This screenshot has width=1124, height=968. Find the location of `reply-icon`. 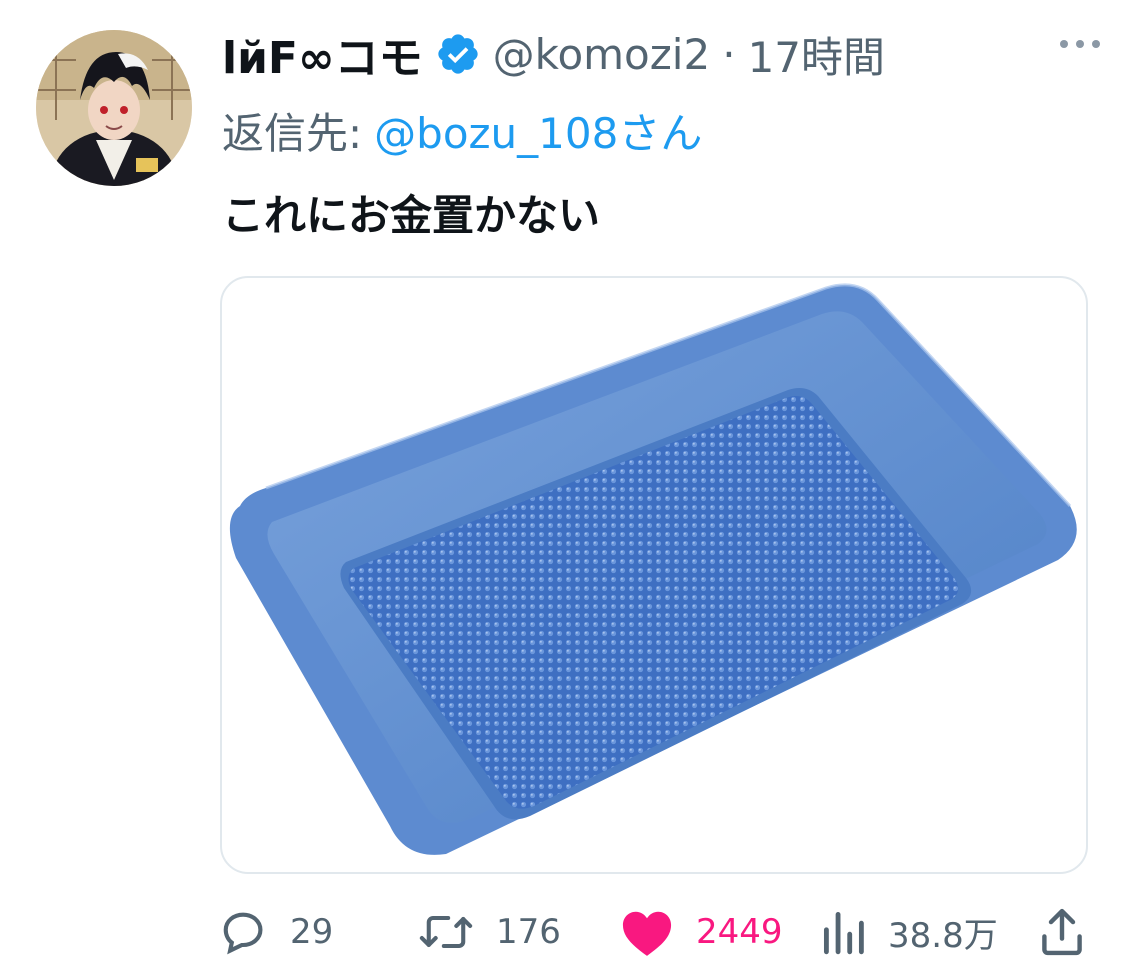

reply-icon is located at coordinates (242, 932).